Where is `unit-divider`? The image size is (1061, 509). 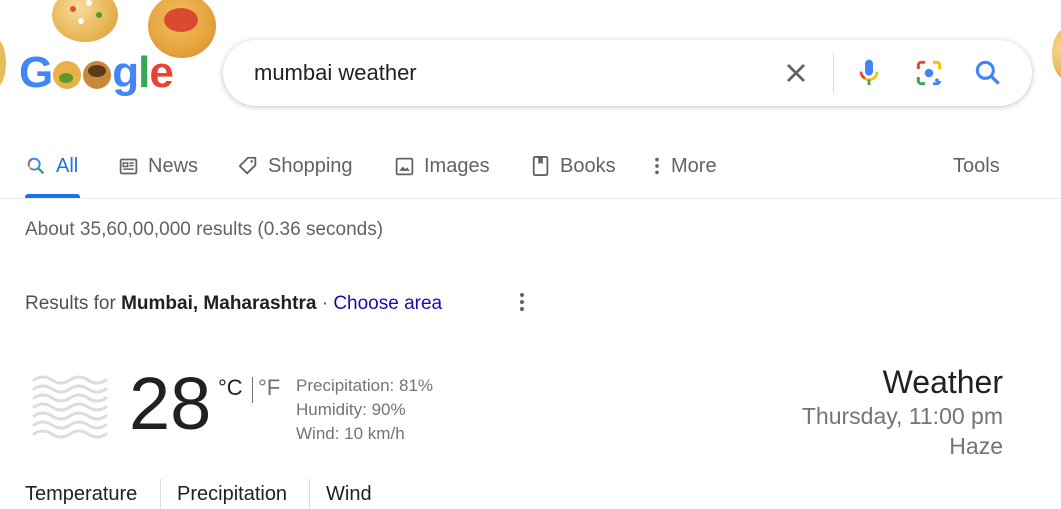
unit-divider is located at coordinates (252, 390).